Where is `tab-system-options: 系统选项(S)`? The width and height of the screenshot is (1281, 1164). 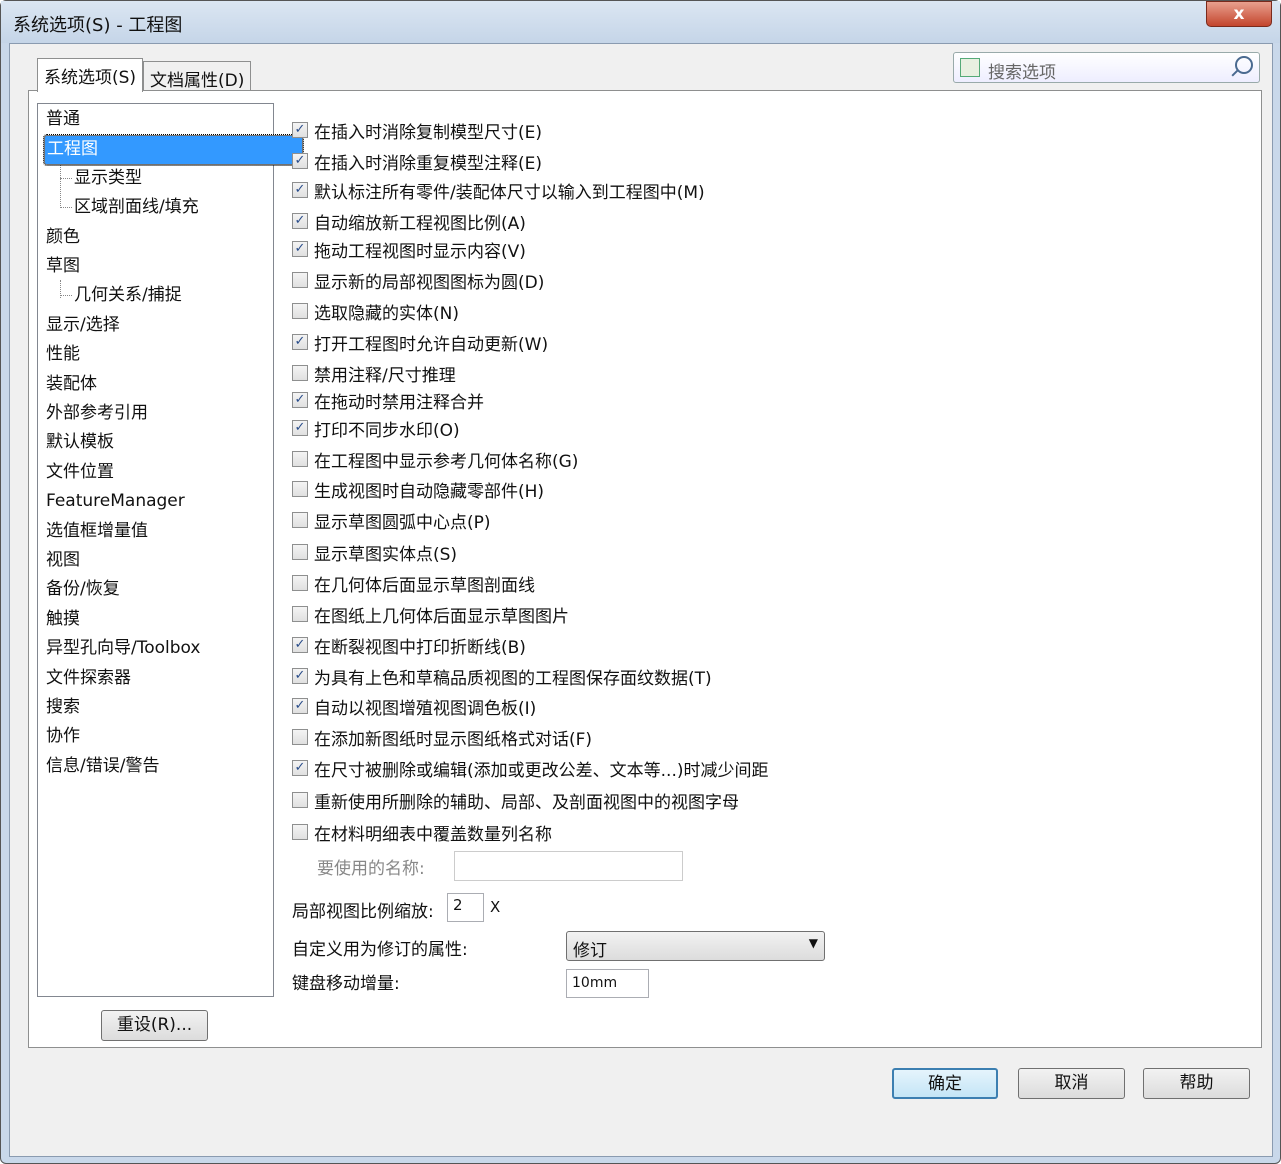
tab-system-options: 系统选项(S) is located at coordinates (90, 75).